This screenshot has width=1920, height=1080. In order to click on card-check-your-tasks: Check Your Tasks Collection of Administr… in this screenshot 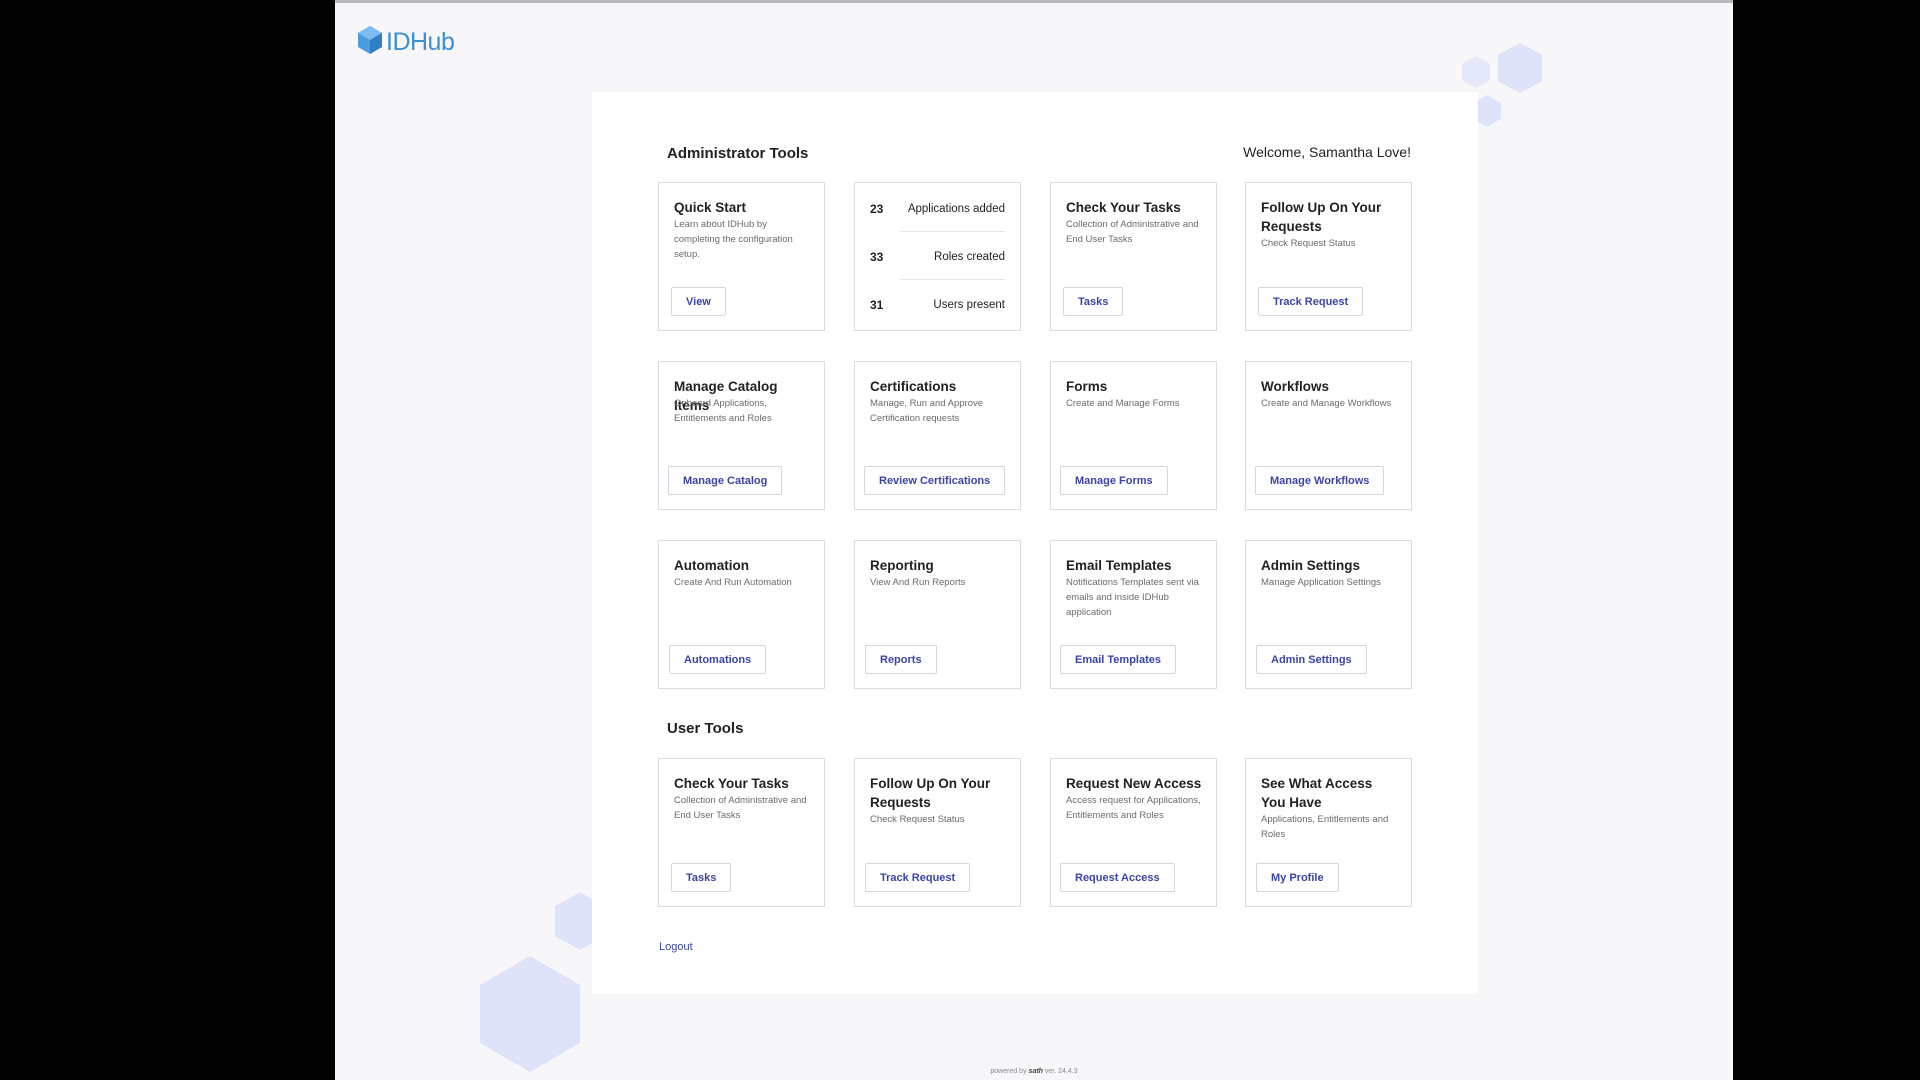, I will do `click(1133, 256)`.